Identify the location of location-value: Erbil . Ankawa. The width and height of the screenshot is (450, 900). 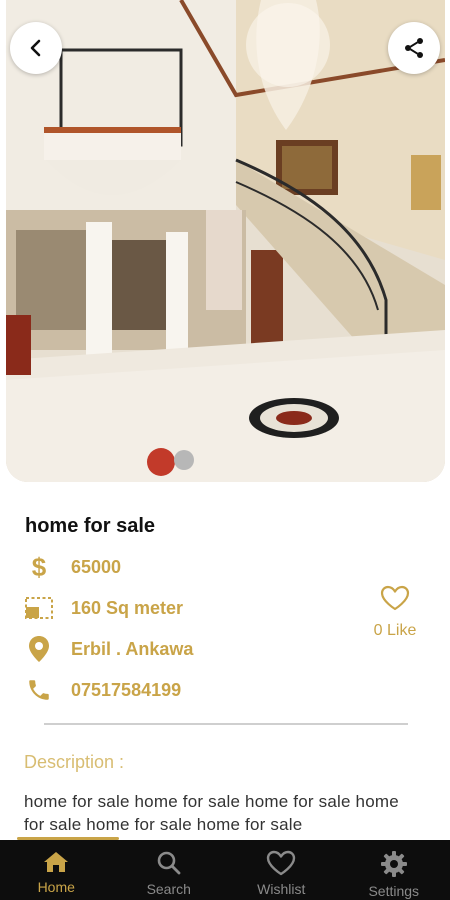
(132, 648).